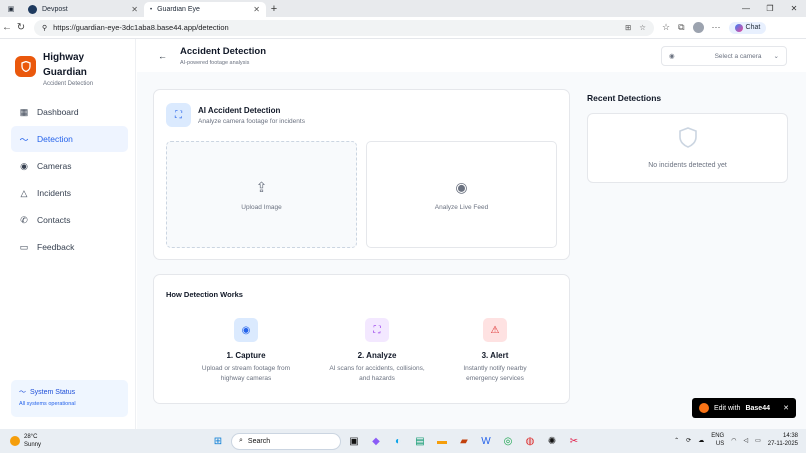  What do you see at coordinates (717, 440) in the screenshot?
I see `language-indicator: ENG US` at bounding box center [717, 440].